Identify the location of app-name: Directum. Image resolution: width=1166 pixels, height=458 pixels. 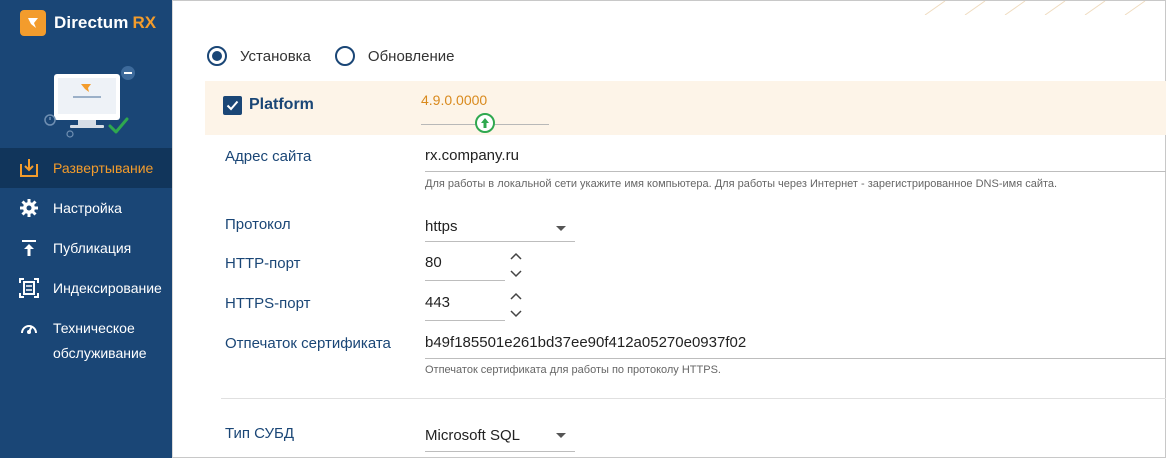
(91, 22).